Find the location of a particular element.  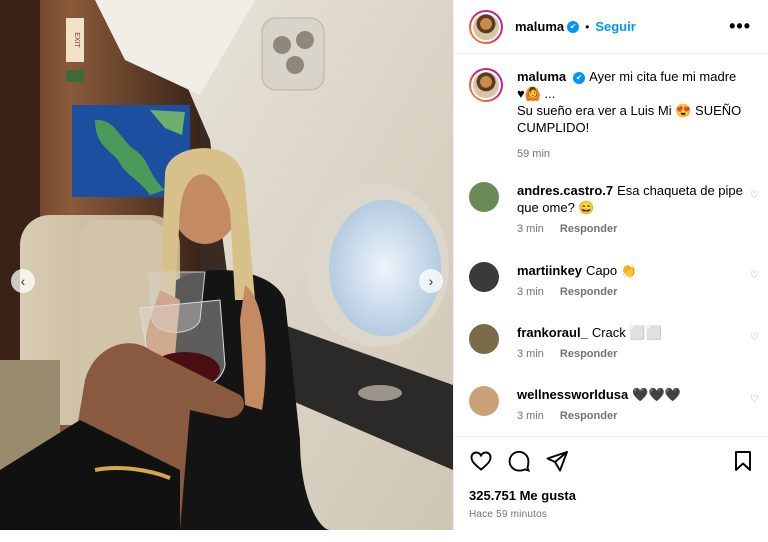

comment-text: wellnessworldusa 🖤🖤🖤 is located at coordinates (634, 394).